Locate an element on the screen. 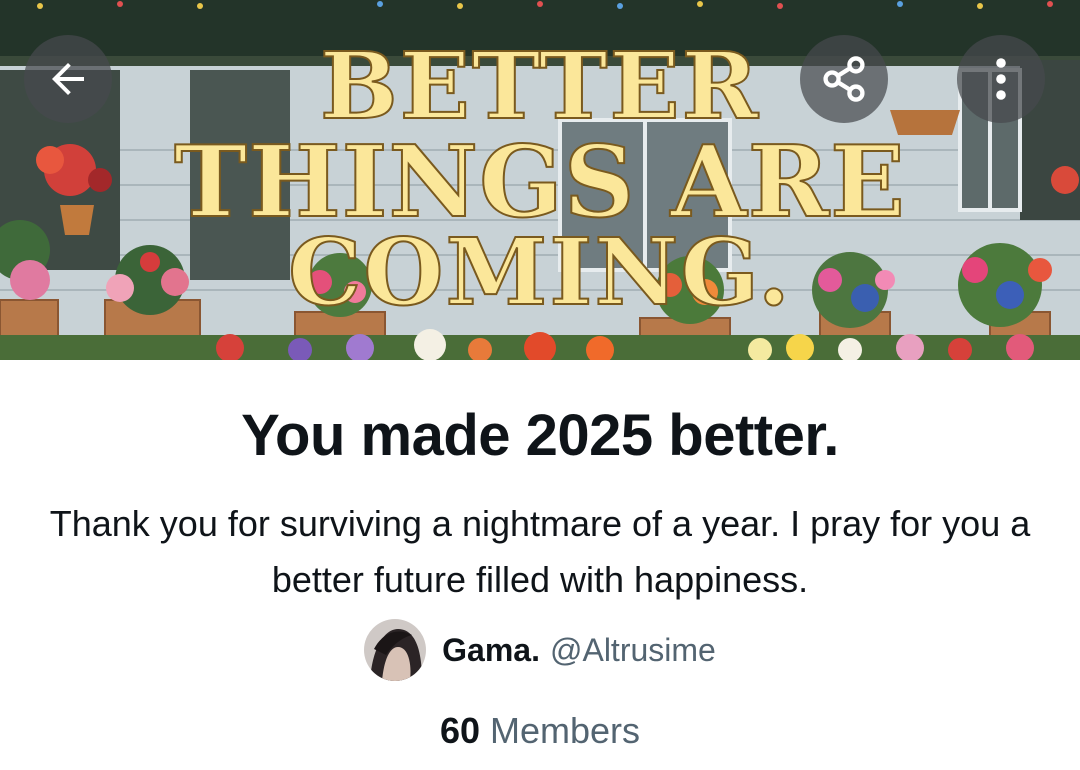 The height and width of the screenshot is (770, 1080). more-vertical-icon is located at coordinates (1001, 79).